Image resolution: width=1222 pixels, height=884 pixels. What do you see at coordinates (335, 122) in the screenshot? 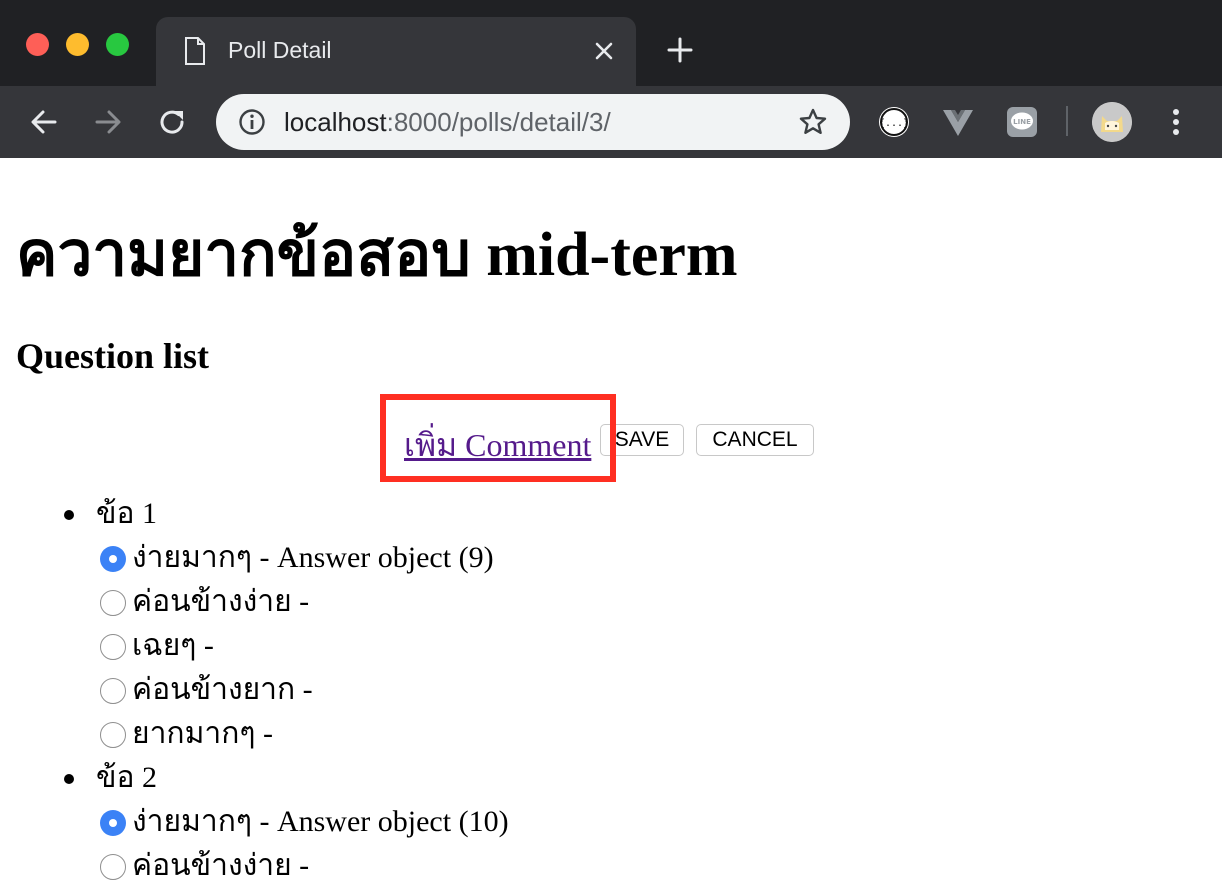
I see `url-host: localhost` at bounding box center [335, 122].